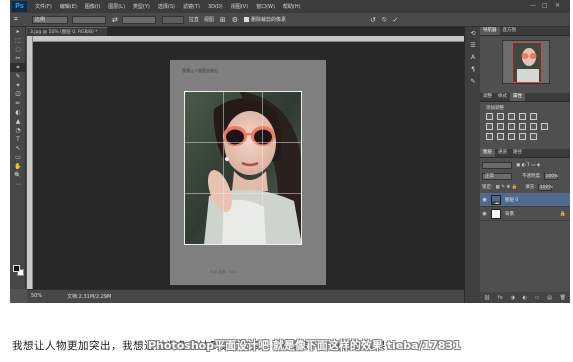 This screenshot has height=362, width=573. Describe the element at coordinates (18, 157) in the screenshot. I see `shape-tool-icon: ▭` at that location.